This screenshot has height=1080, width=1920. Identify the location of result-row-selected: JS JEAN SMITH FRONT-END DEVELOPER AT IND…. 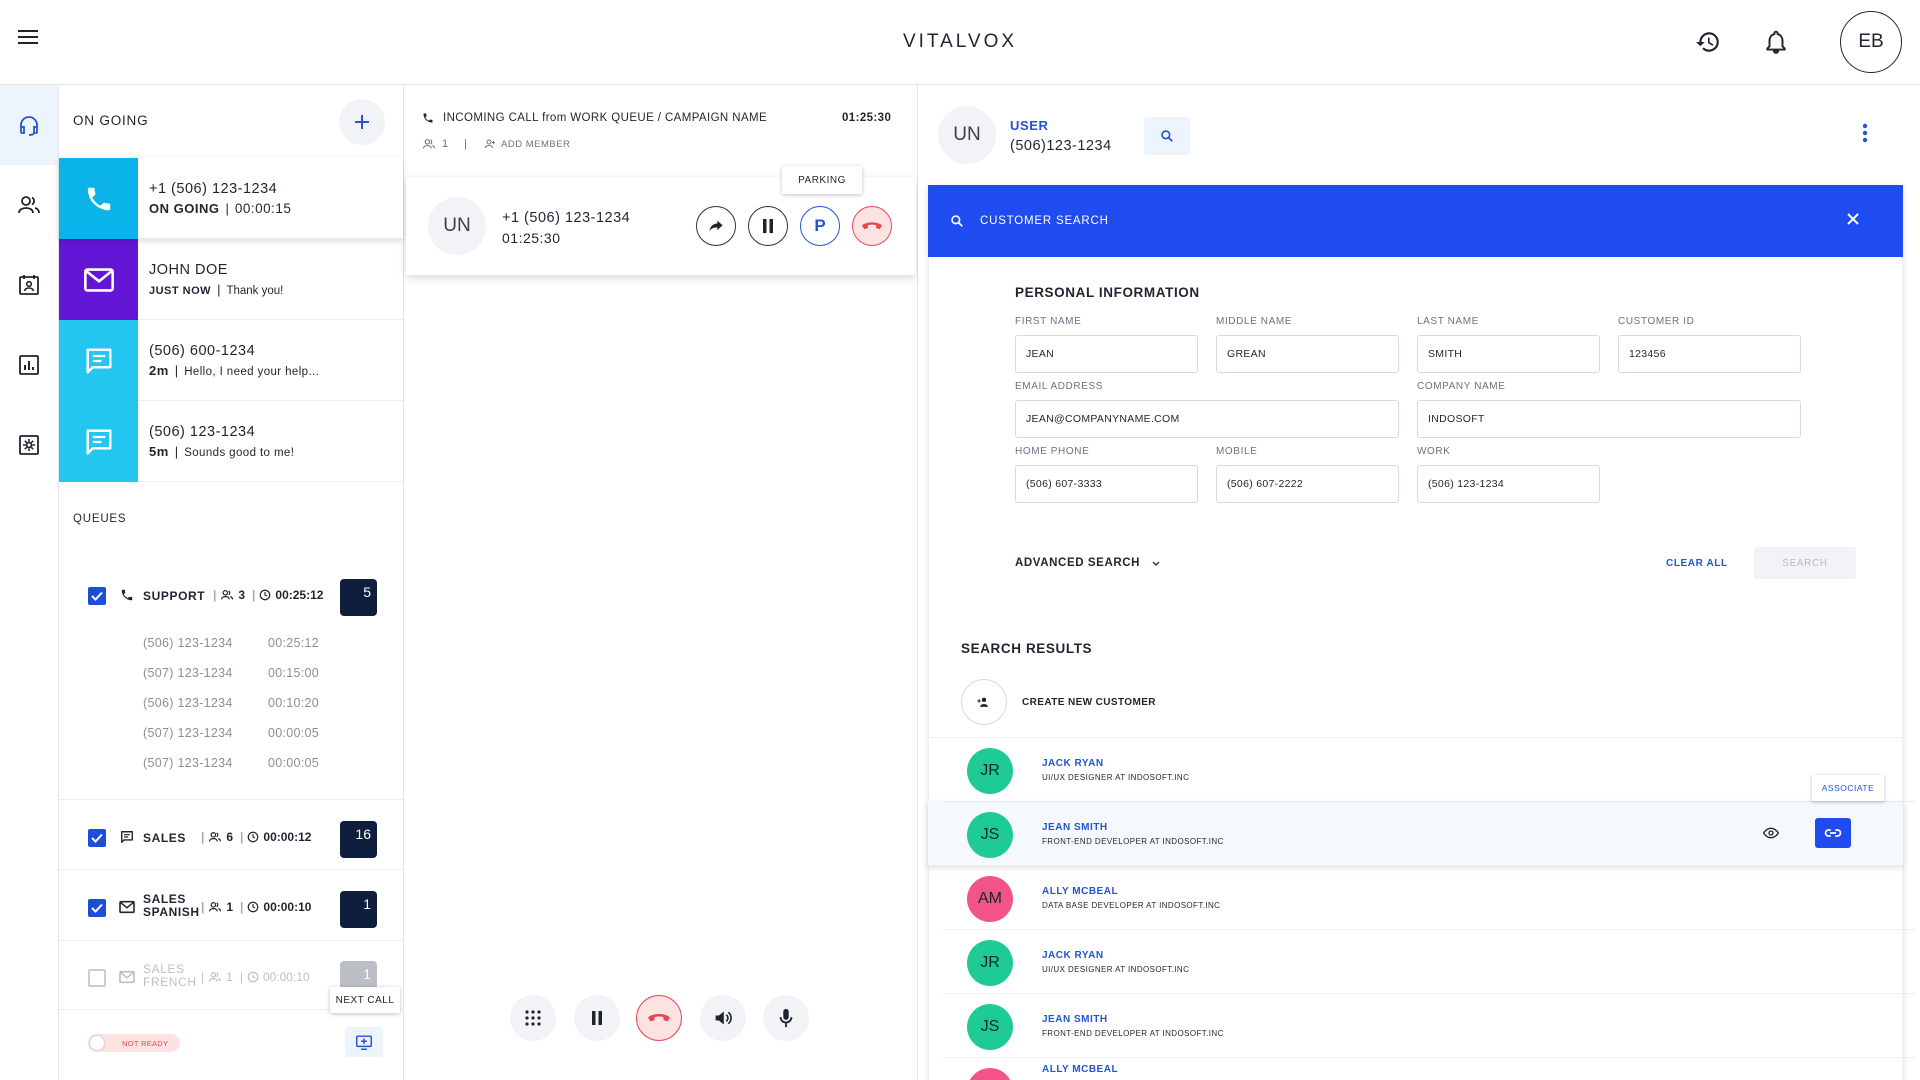
(1415, 834).